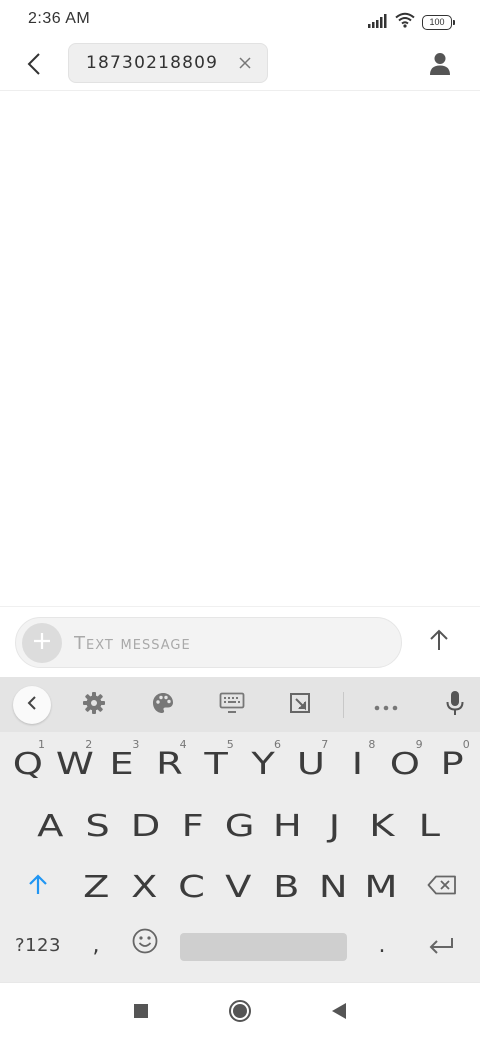 This screenshot has height=1040, width=480. I want to click on key-hint: 2, so click(89, 744).